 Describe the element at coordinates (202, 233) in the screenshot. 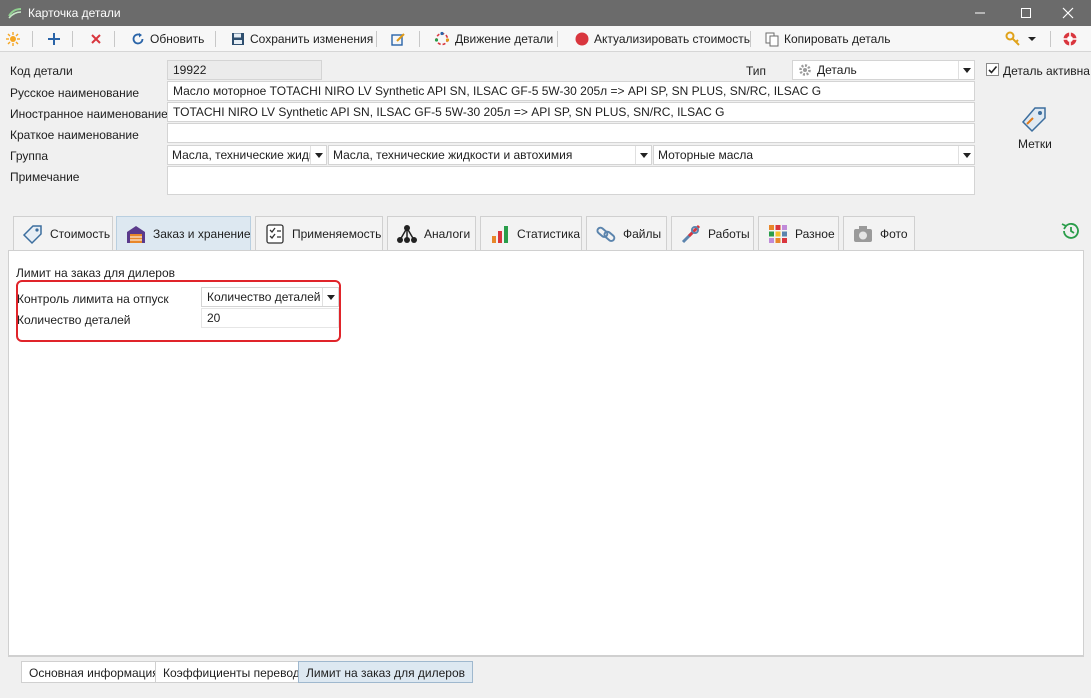

I see `tab-order-storage-label: Заказ и хранение` at that location.